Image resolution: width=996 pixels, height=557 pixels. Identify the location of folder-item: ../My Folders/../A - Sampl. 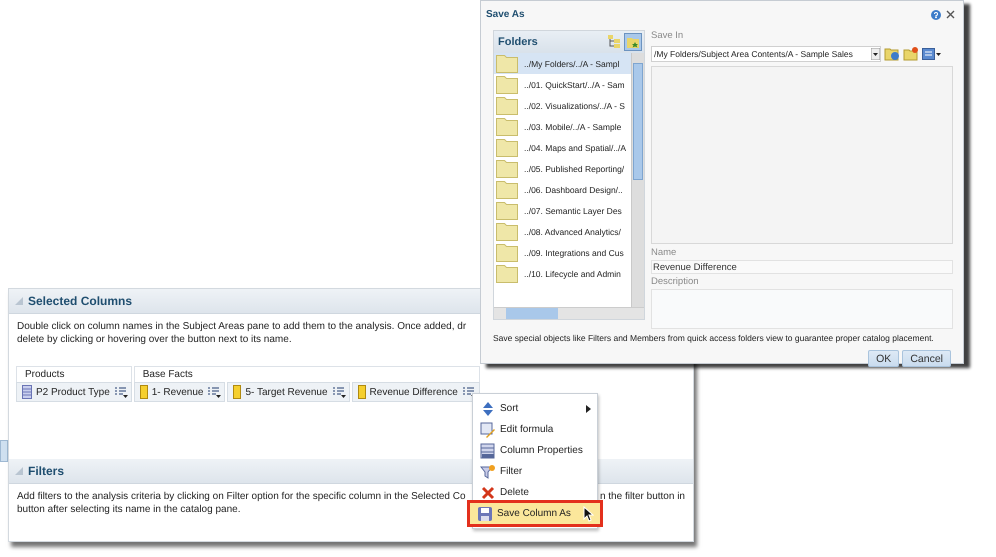
(562, 63).